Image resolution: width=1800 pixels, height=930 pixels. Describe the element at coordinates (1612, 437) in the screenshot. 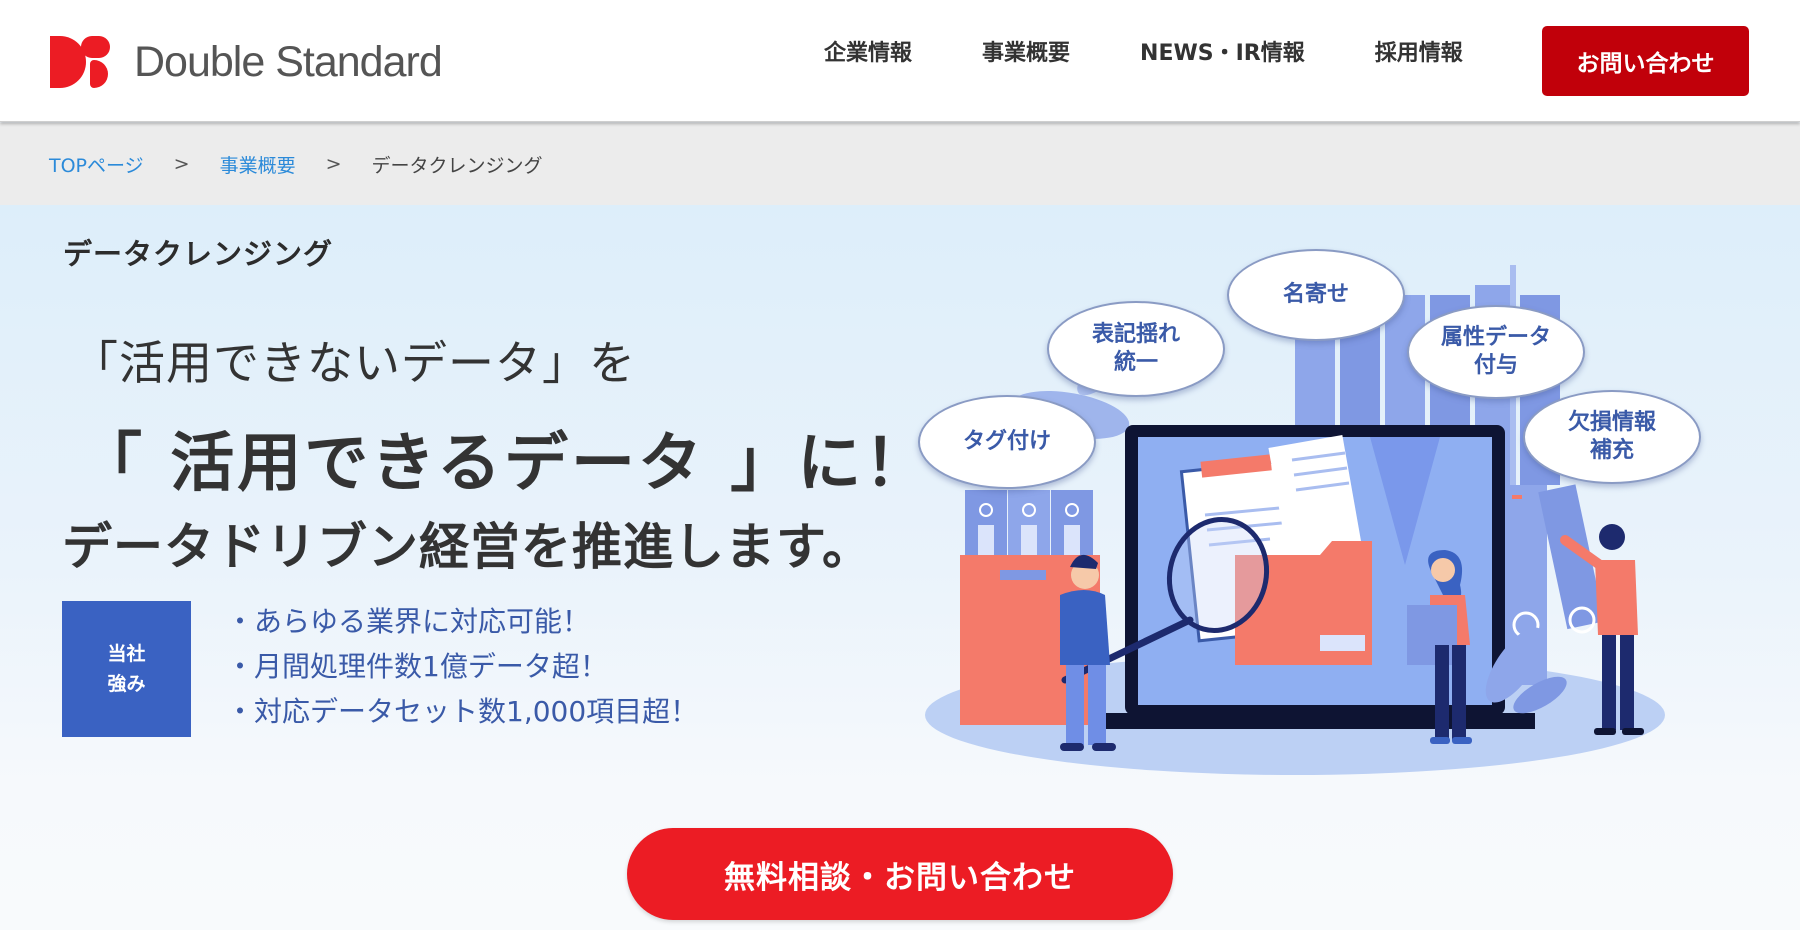

I see `bubble-missing-info: 欠損情報 補充` at that location.